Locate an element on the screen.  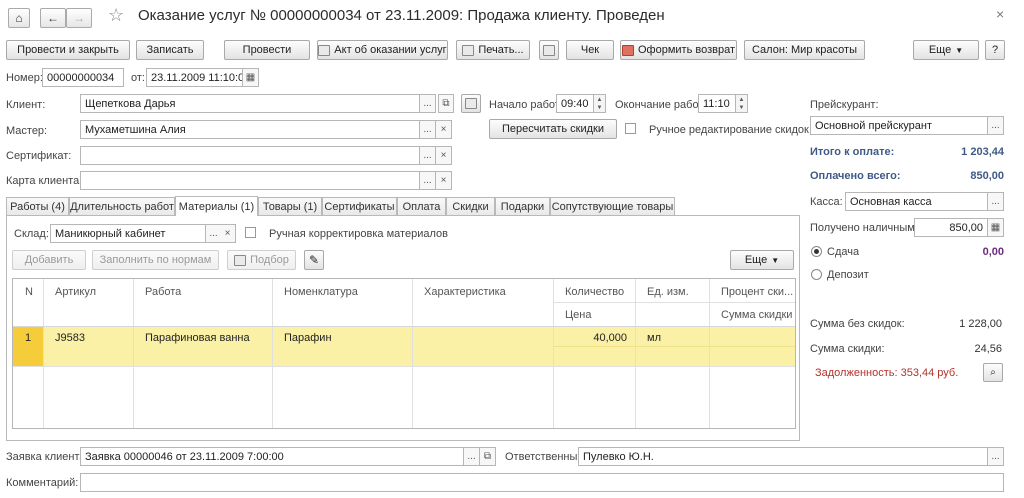
col-char: Характеристика is located at coordinates (465, 292).